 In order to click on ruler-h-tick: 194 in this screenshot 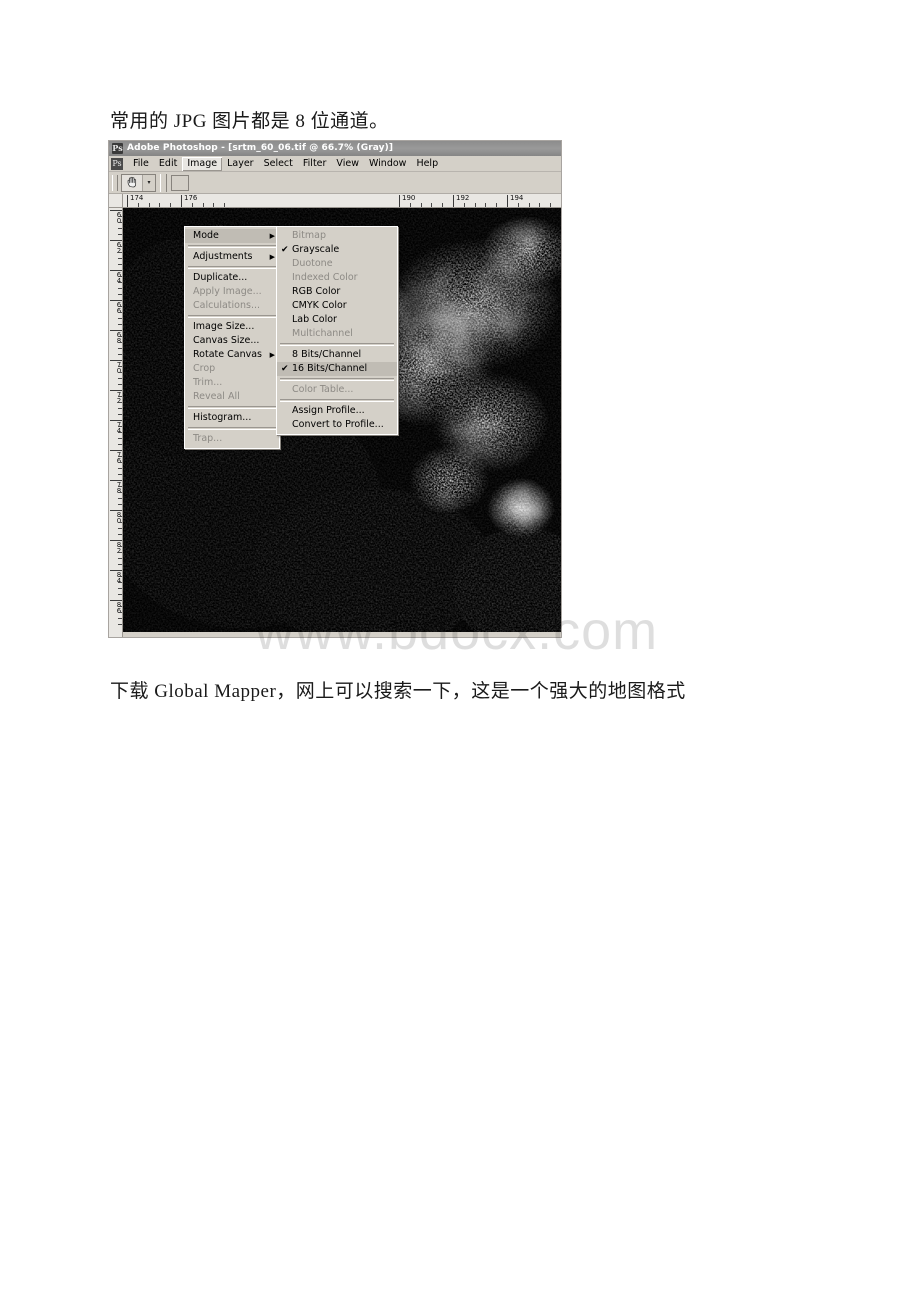, I will do `click(515, 201)`.